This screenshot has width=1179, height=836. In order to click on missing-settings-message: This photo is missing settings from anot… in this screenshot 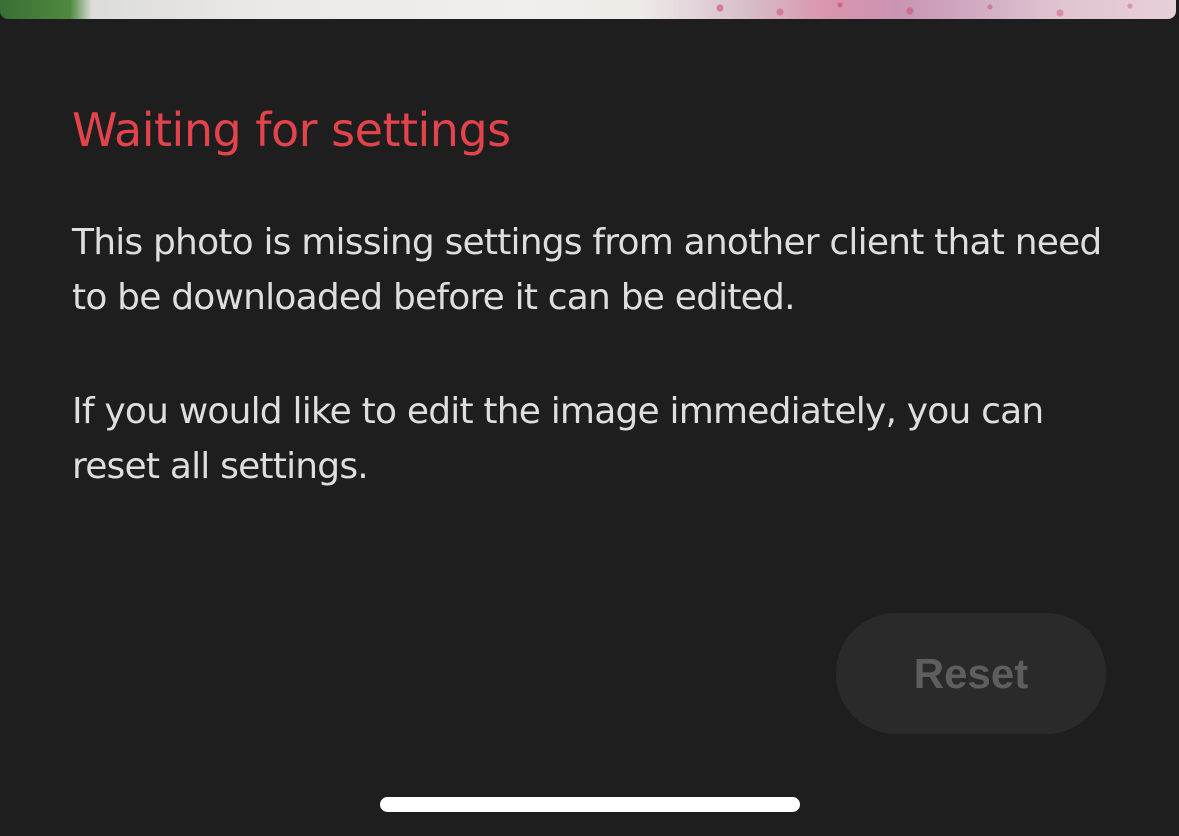, I will do `click(587, 270)`.